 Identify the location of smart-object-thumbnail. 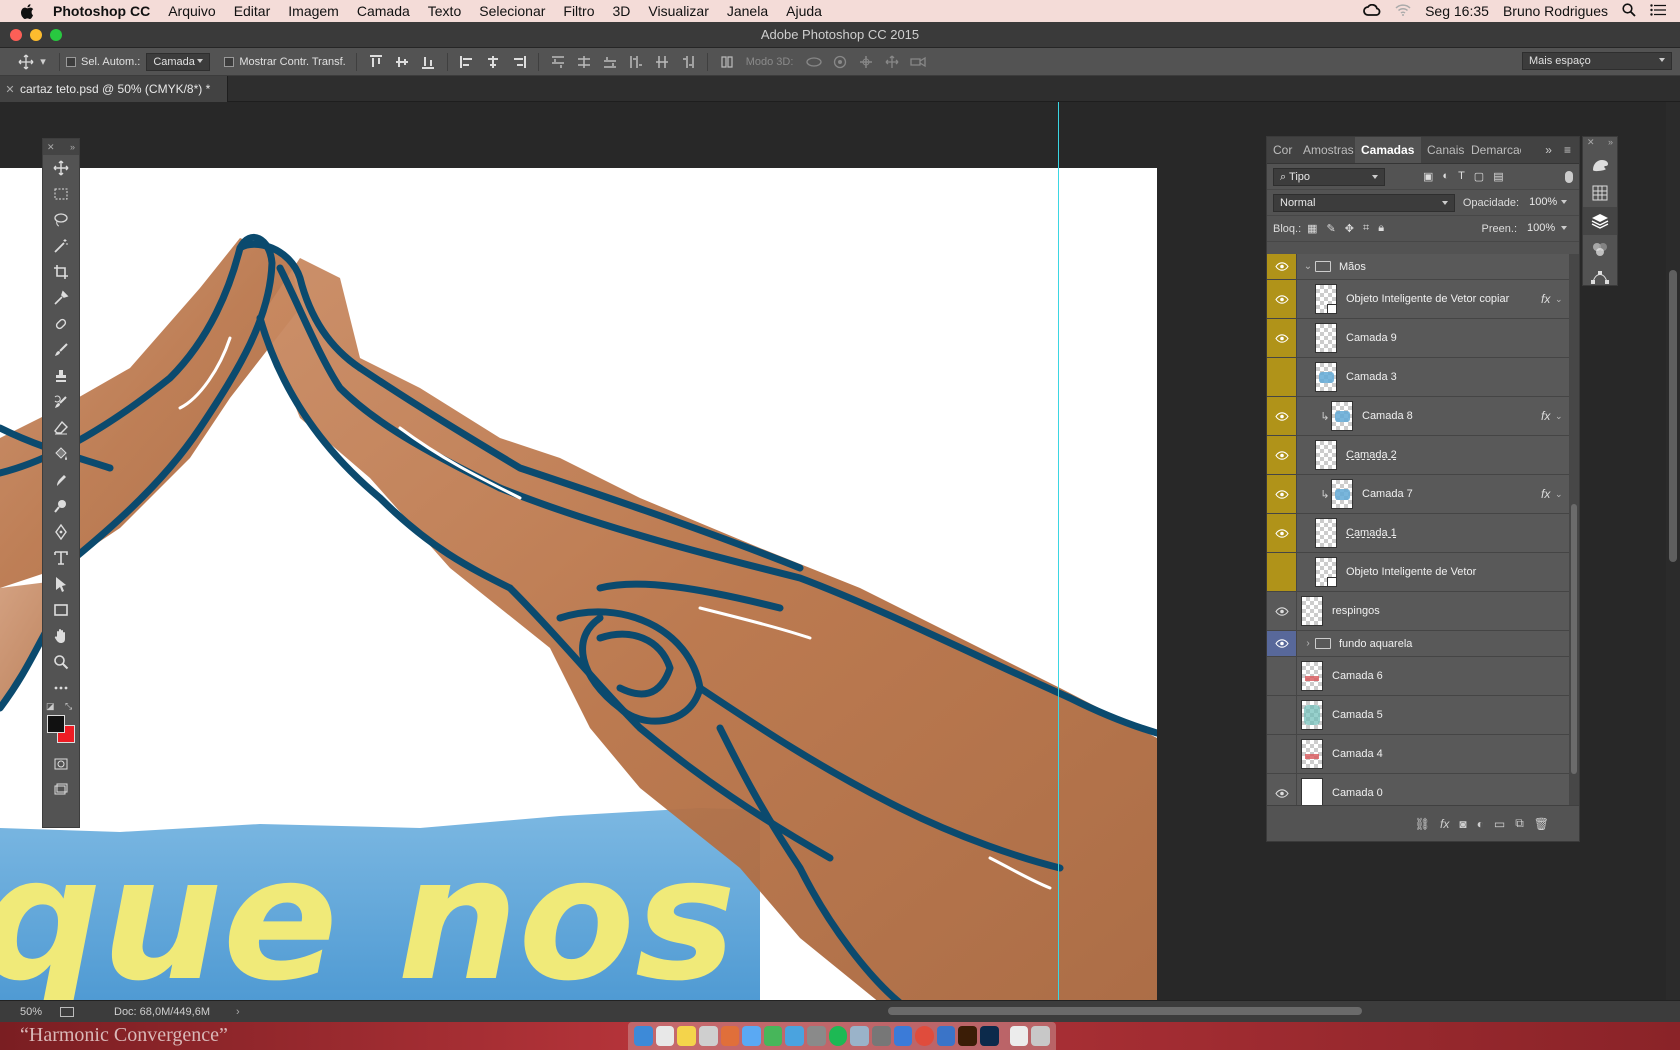
(1326, 572).